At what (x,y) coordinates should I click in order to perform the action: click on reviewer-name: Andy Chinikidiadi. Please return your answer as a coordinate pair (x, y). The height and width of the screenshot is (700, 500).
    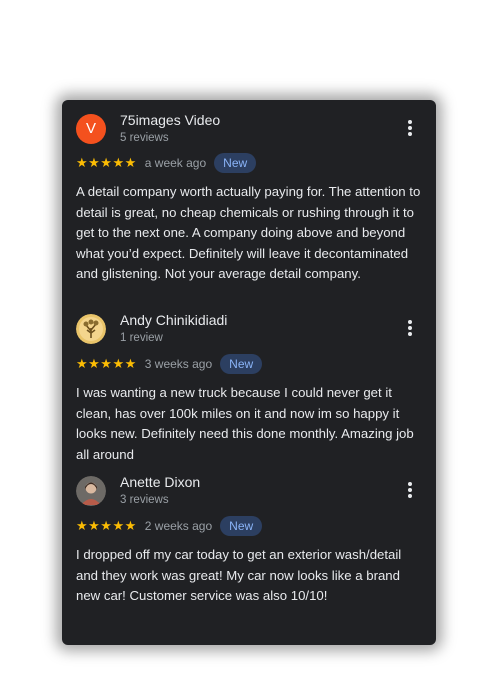
    Looking at the image, I should click on (173, 320).